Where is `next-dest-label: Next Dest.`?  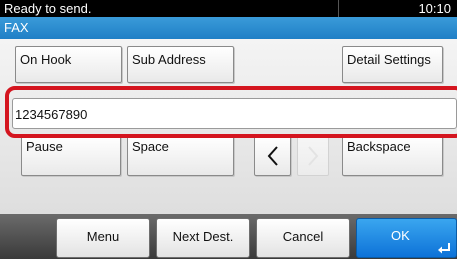 next-dest-label: Next Dest. is located at coordinates (203, 236).